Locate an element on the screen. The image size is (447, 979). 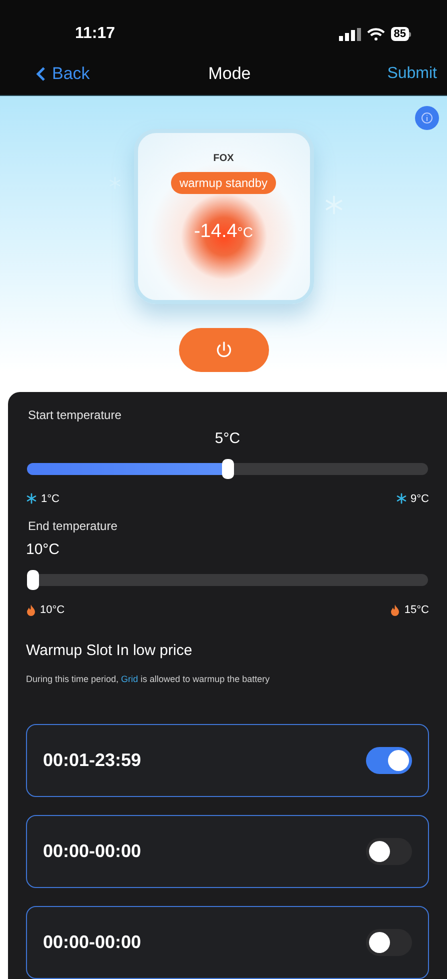
slider-label: Start temperature is located at coordinates (74, 415).